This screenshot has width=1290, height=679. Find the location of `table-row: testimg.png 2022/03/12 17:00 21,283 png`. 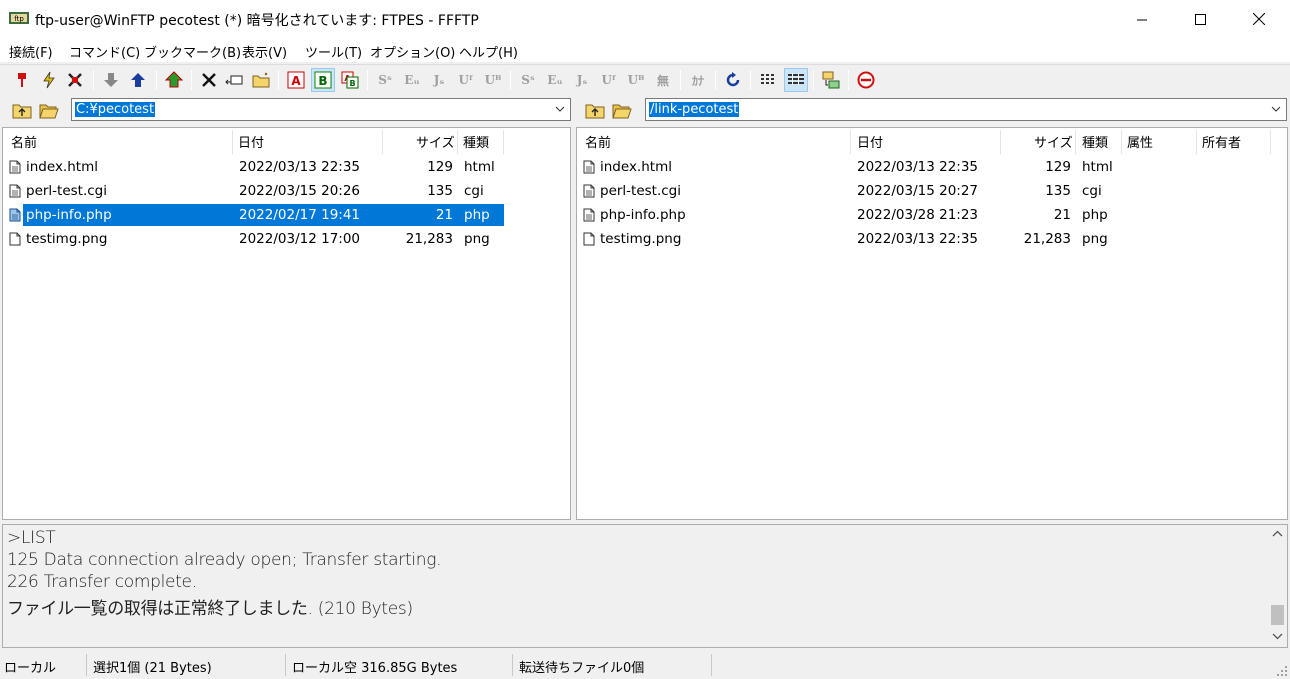

table-row: testimg.png 2022/03/12 17:00 21,283 png is located at coordinates (254, 239).